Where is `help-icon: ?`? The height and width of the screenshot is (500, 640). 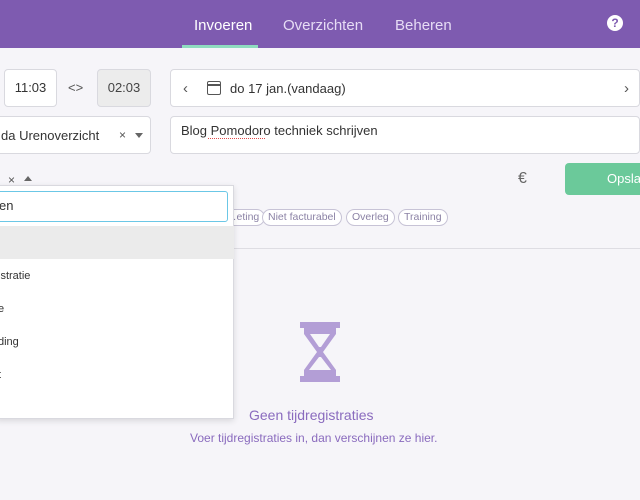
help-icon: ? is located at coordinates (615, 23).